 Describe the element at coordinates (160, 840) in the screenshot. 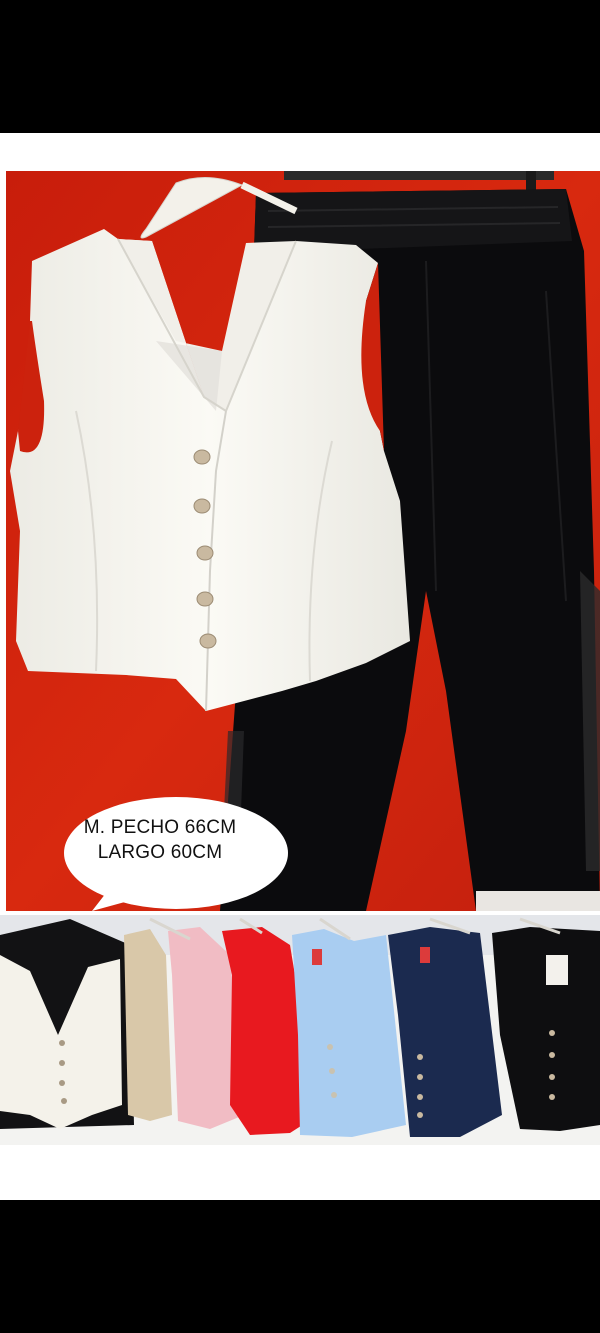

I see `measurement-bubble-text: M. PECHO 66CM LARGO 60CM` at that location.